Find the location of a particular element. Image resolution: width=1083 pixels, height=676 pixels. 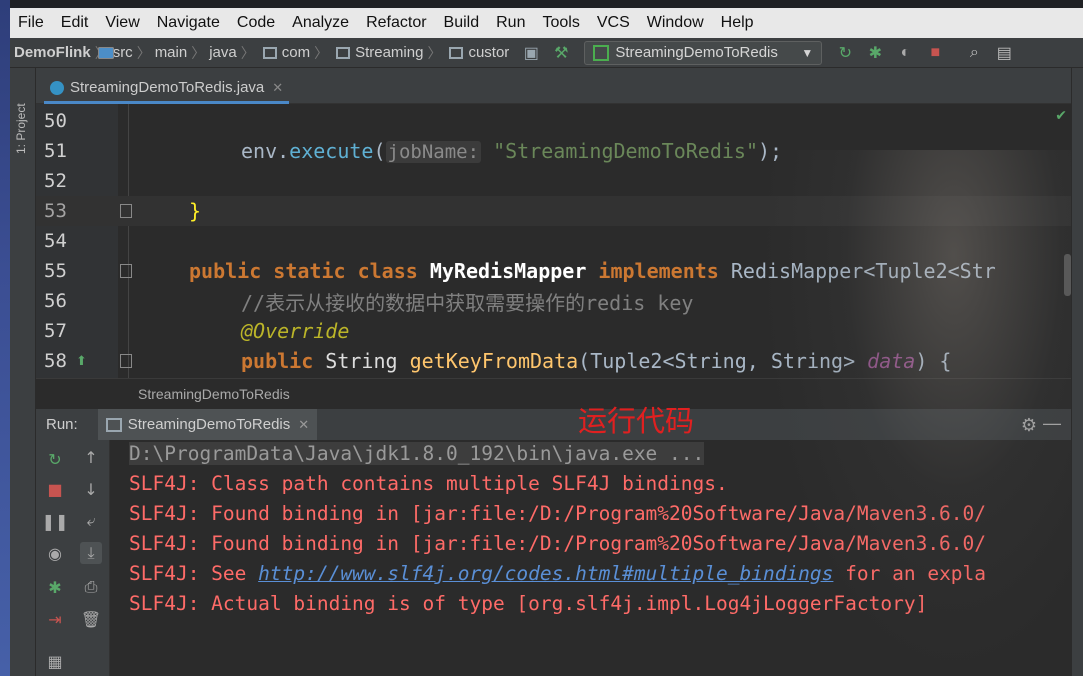

code-line-current: 53 } is located at coordinates (553, 211).